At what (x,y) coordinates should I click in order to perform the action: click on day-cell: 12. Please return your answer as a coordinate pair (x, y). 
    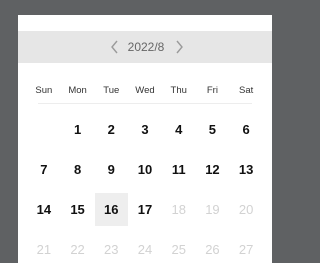
    Looking at the image, I should click on (213, 169).